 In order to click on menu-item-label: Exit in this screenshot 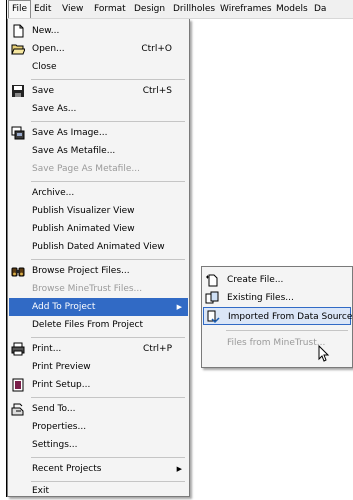, I will do `click(41, 491)`.